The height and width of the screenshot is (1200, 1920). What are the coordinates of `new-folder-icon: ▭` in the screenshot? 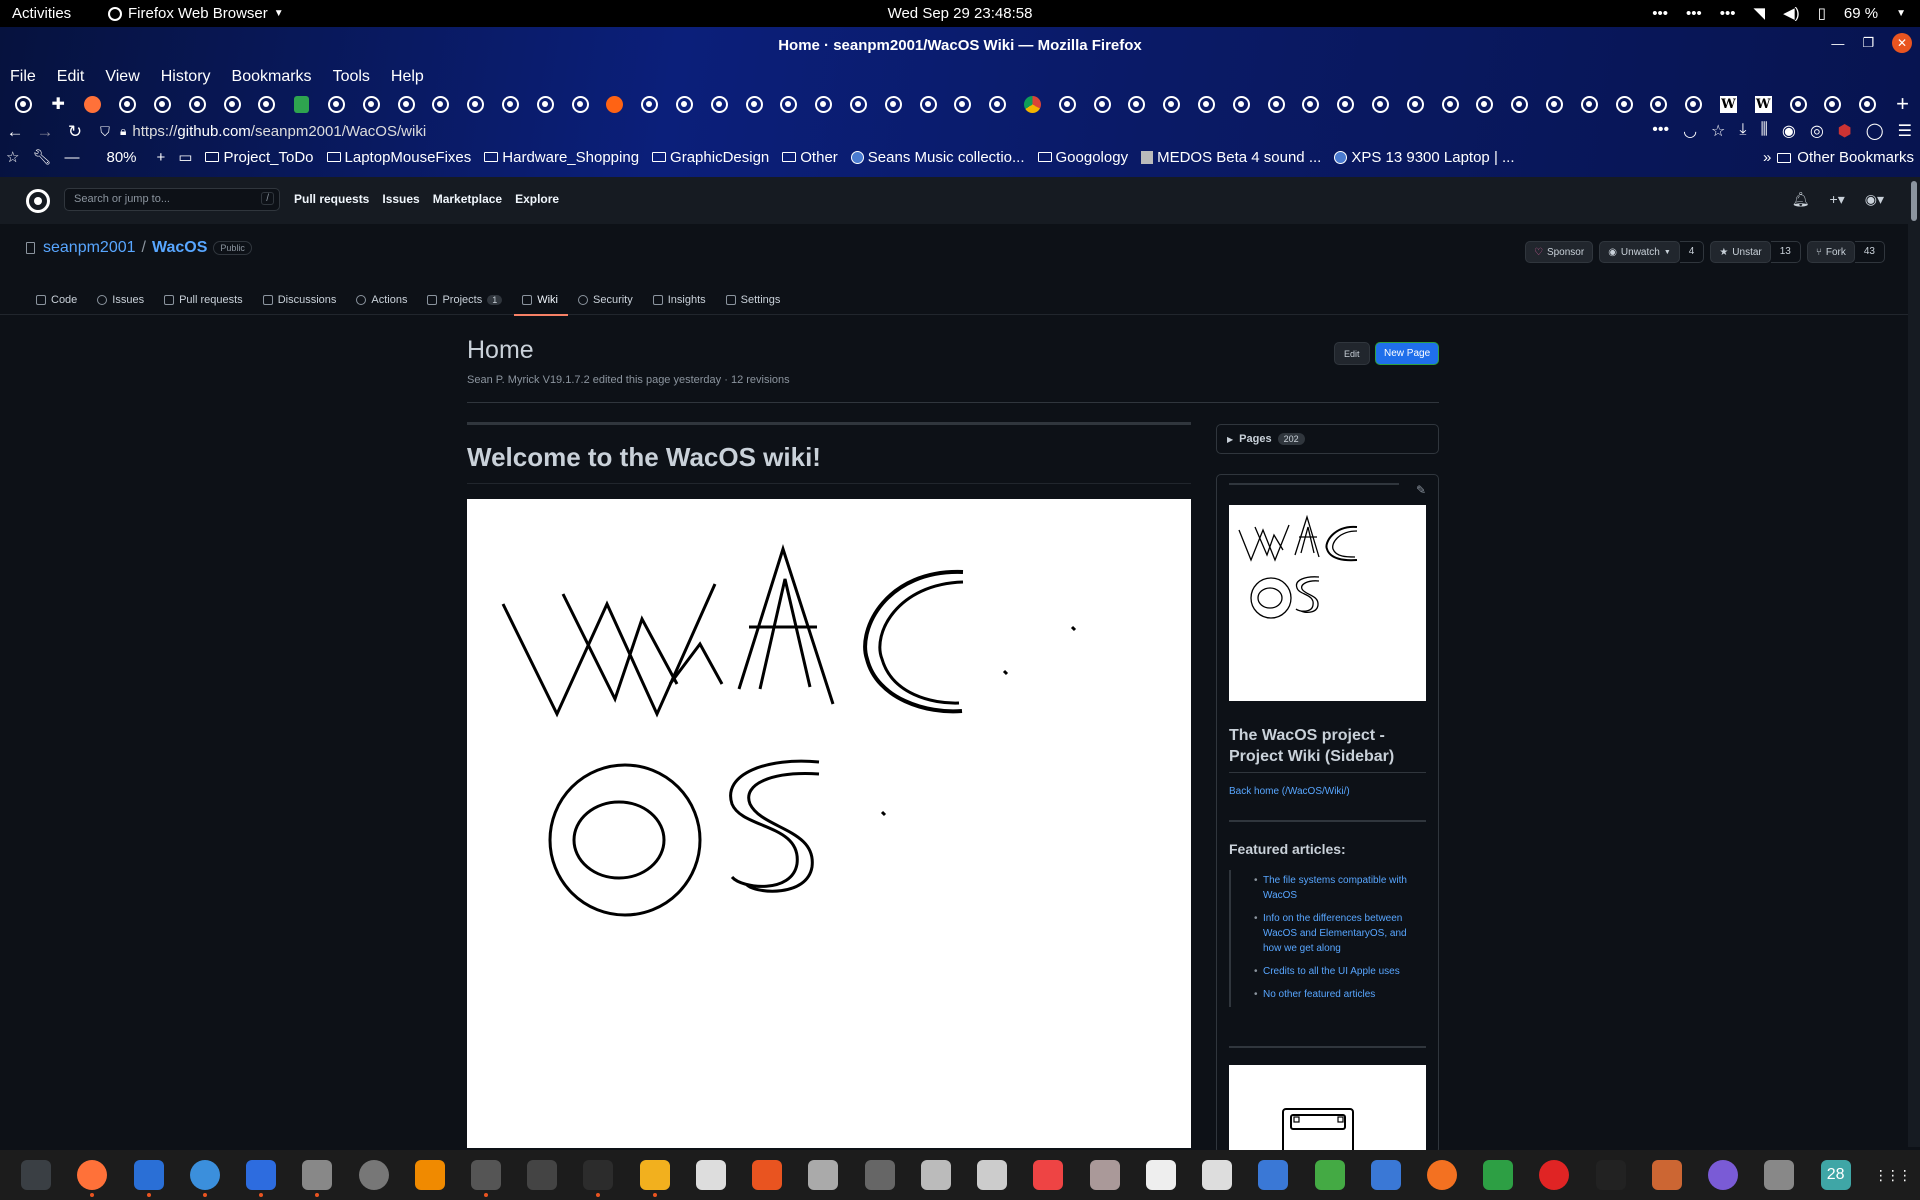 It's located at (185, 157).